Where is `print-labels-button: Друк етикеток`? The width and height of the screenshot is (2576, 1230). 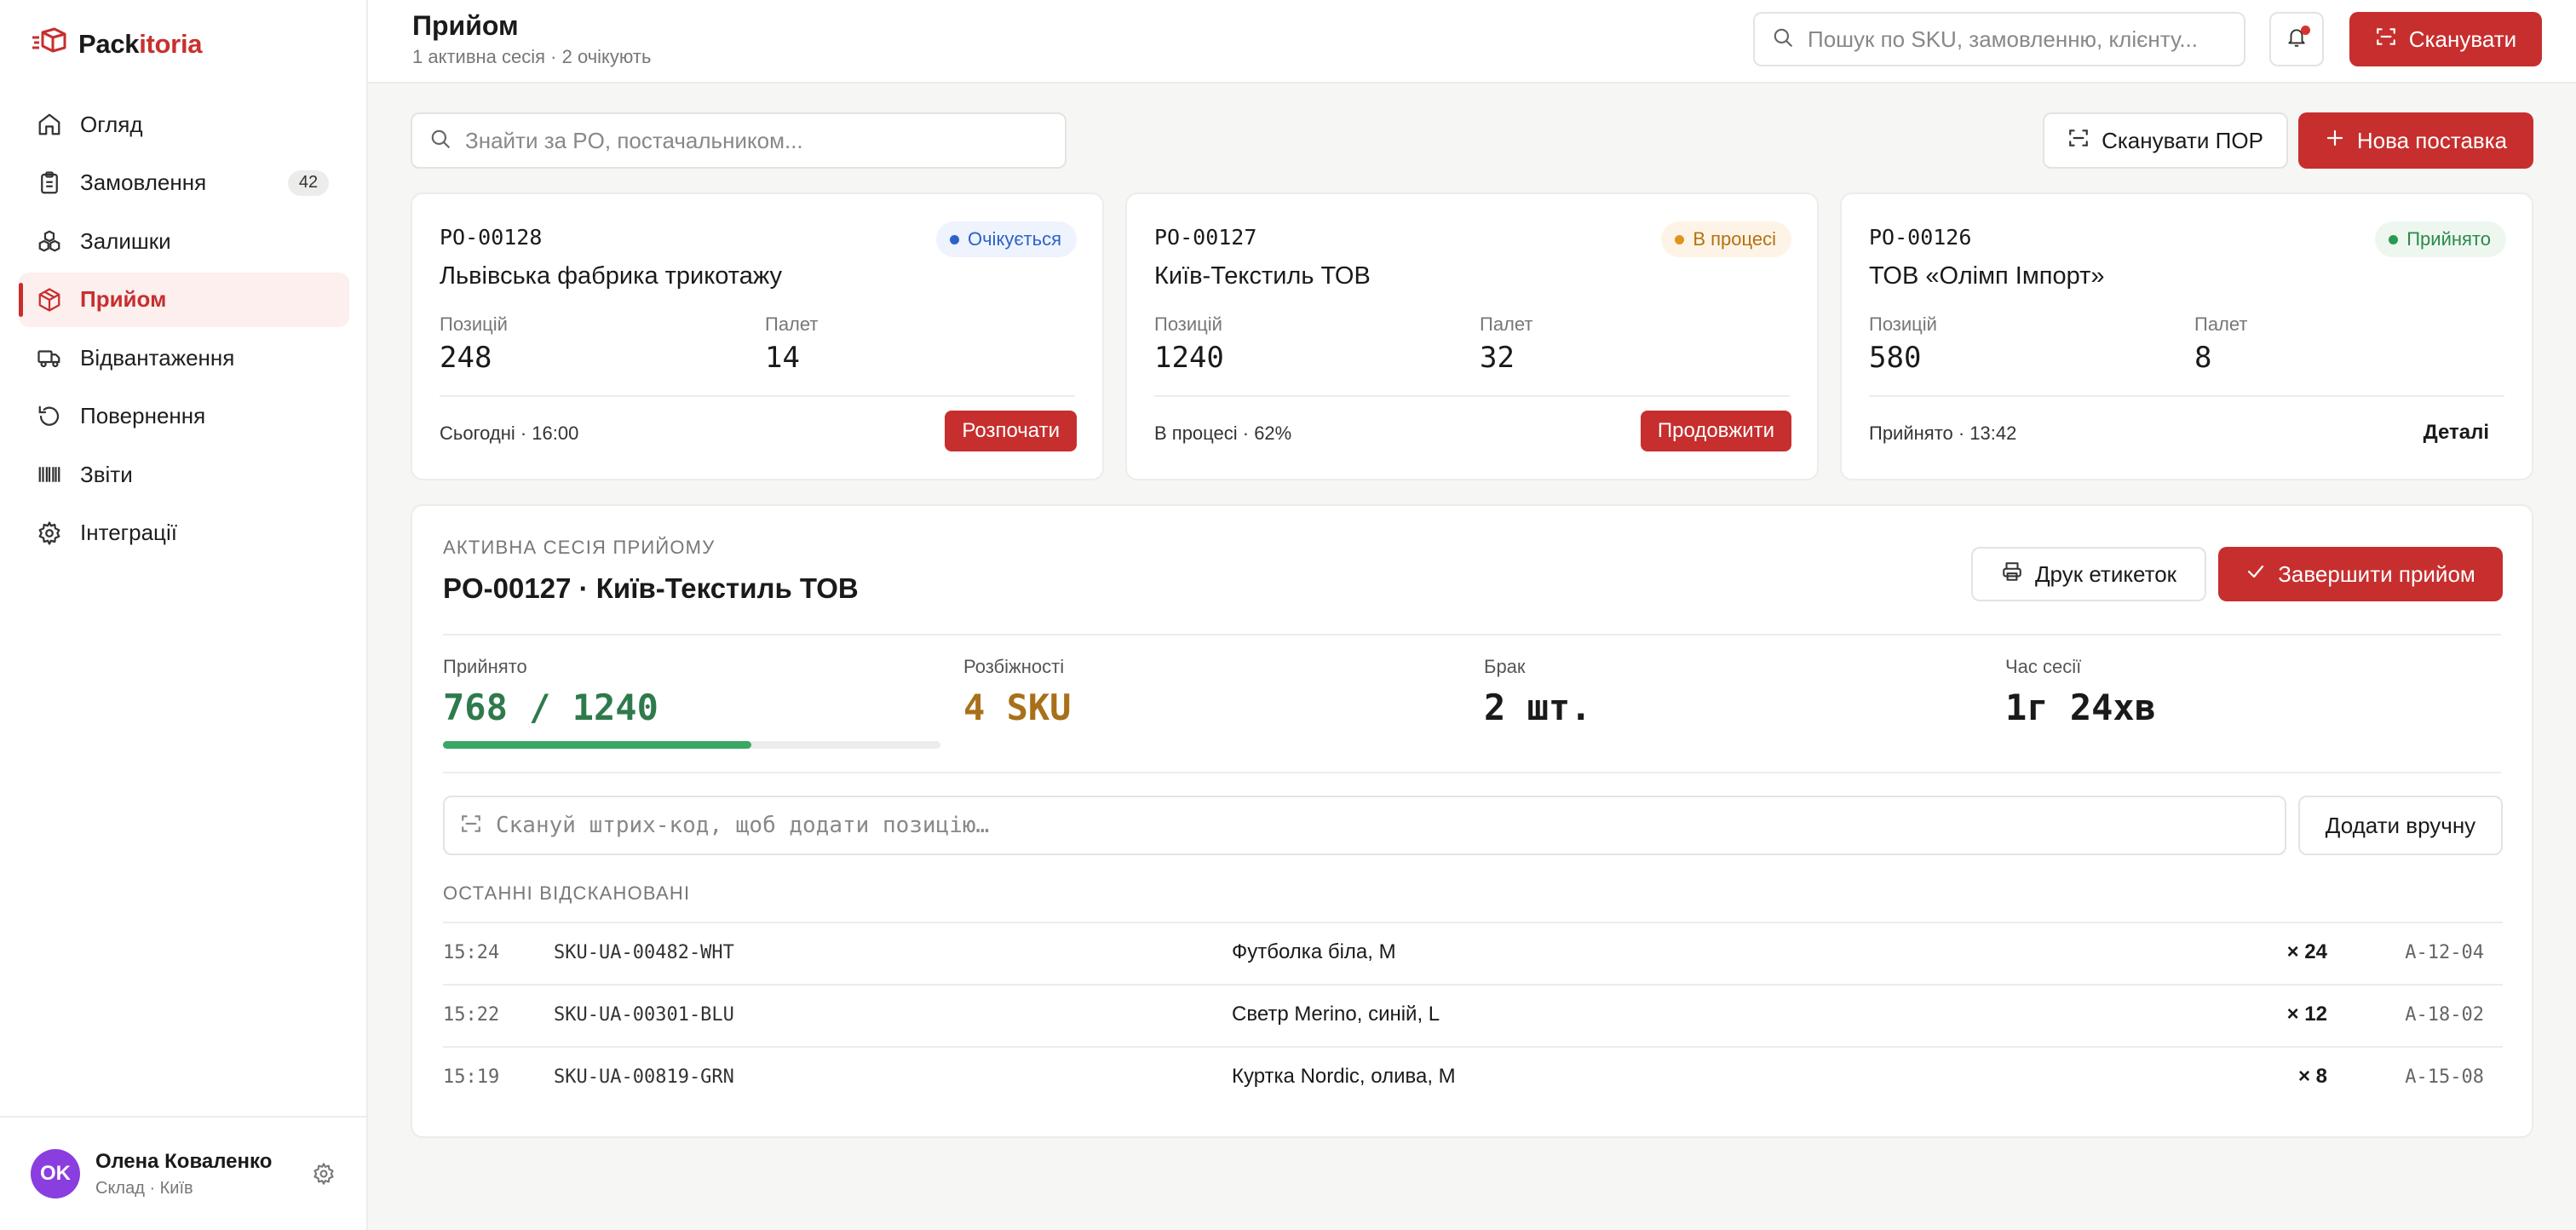 print-labels-button: Друк етикеток is located at coordinates (2088, 574).